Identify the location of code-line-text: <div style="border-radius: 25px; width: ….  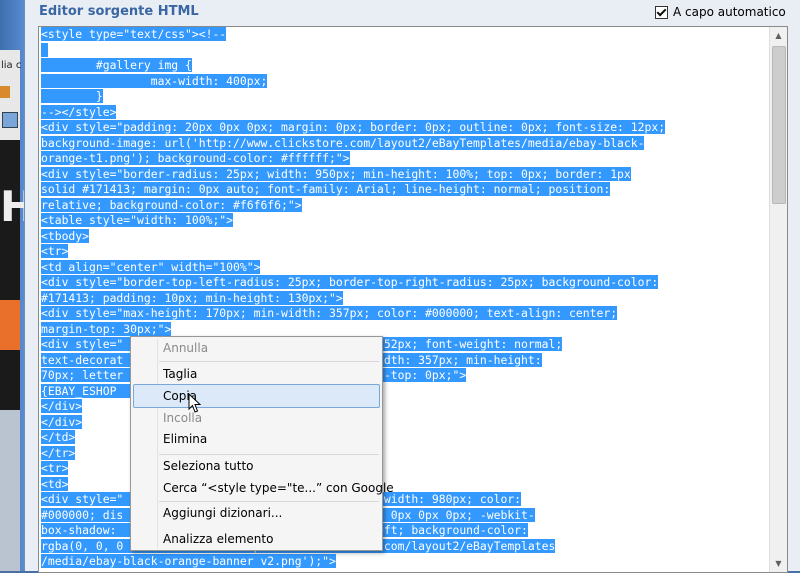
(336, 173).